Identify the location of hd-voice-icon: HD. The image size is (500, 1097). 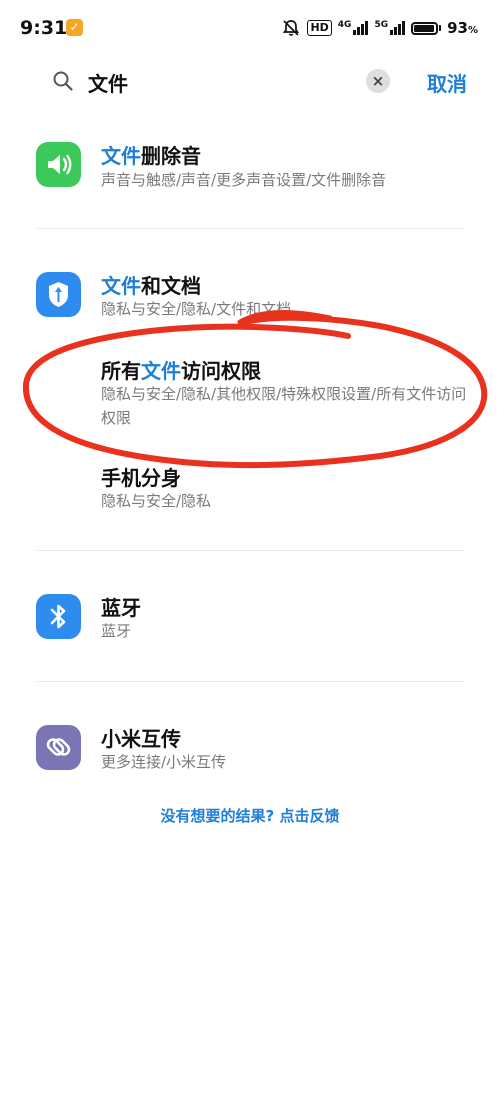
(319, 28).